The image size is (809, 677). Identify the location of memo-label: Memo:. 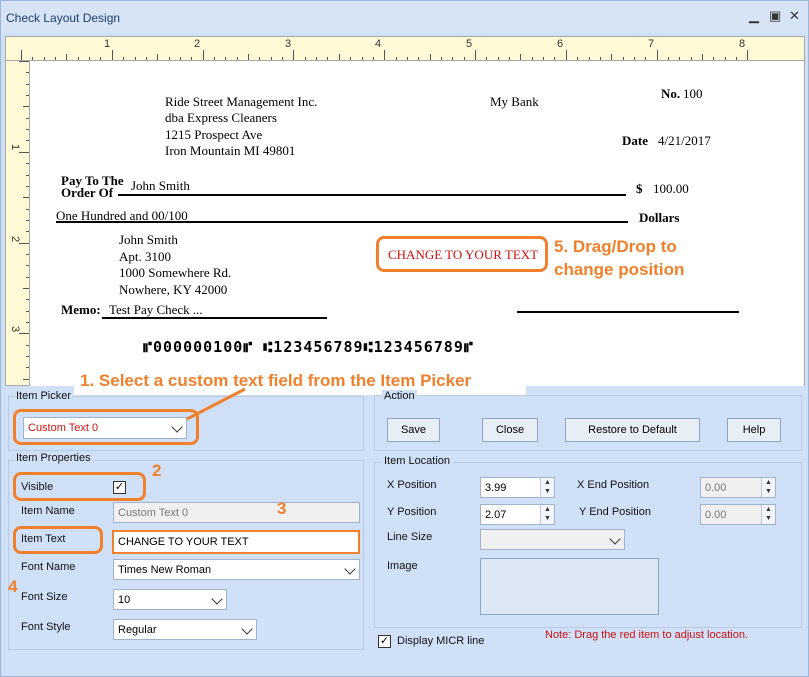
(81, 309).